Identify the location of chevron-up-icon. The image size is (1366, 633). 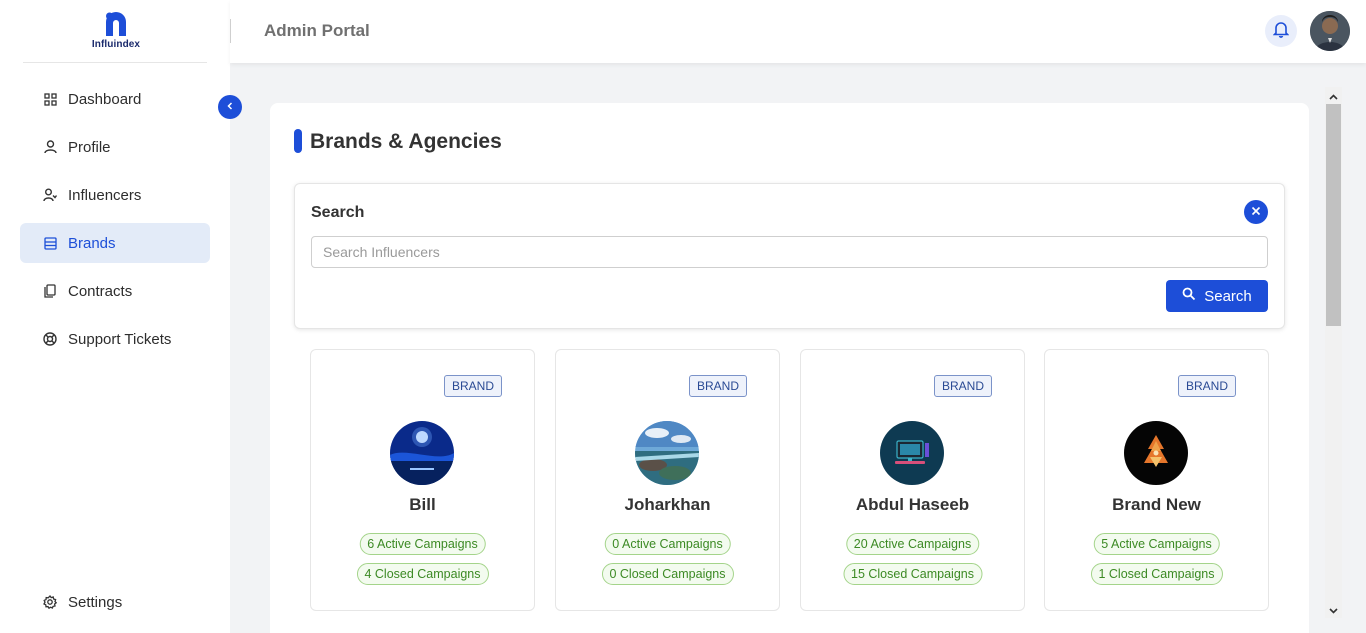
(1333, 96).